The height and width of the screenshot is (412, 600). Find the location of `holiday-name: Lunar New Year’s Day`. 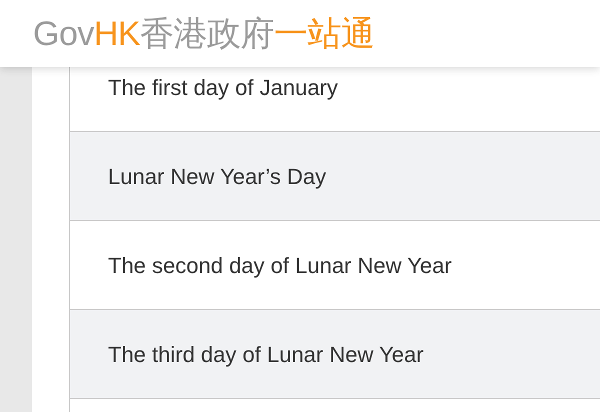

holiday-name: Lunar New Year’s Day is located at coordinates (217, 176).